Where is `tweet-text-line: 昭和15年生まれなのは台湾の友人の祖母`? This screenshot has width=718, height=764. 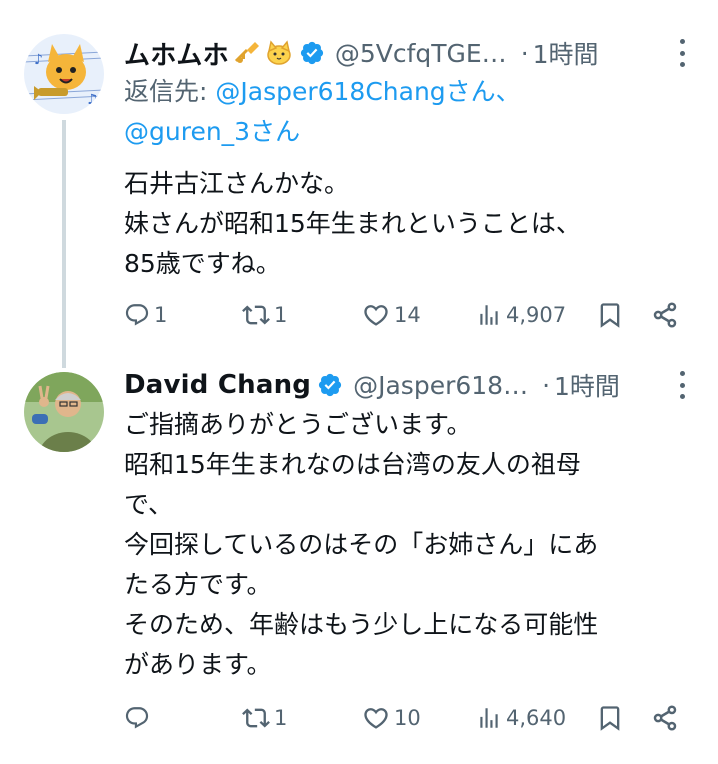
tweet-text-line: 昭和15年生まれなのは台湾の友人の祖母 is located at coordinates (352, 464).